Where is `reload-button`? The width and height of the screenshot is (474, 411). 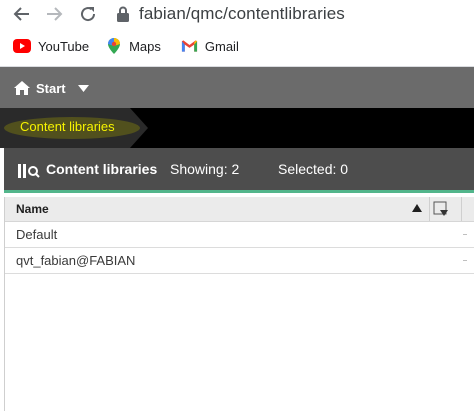
reload-button is located at coordinates (88, 14).